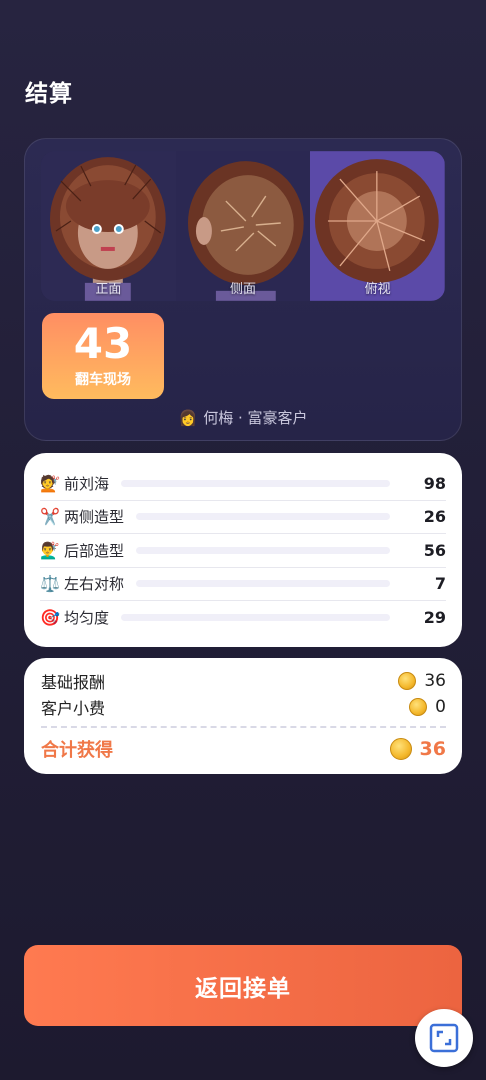 The width and height of the screenshot is (486, 1080). I want to click on return-to-orders-button: 返回接单, so click(243, 985).